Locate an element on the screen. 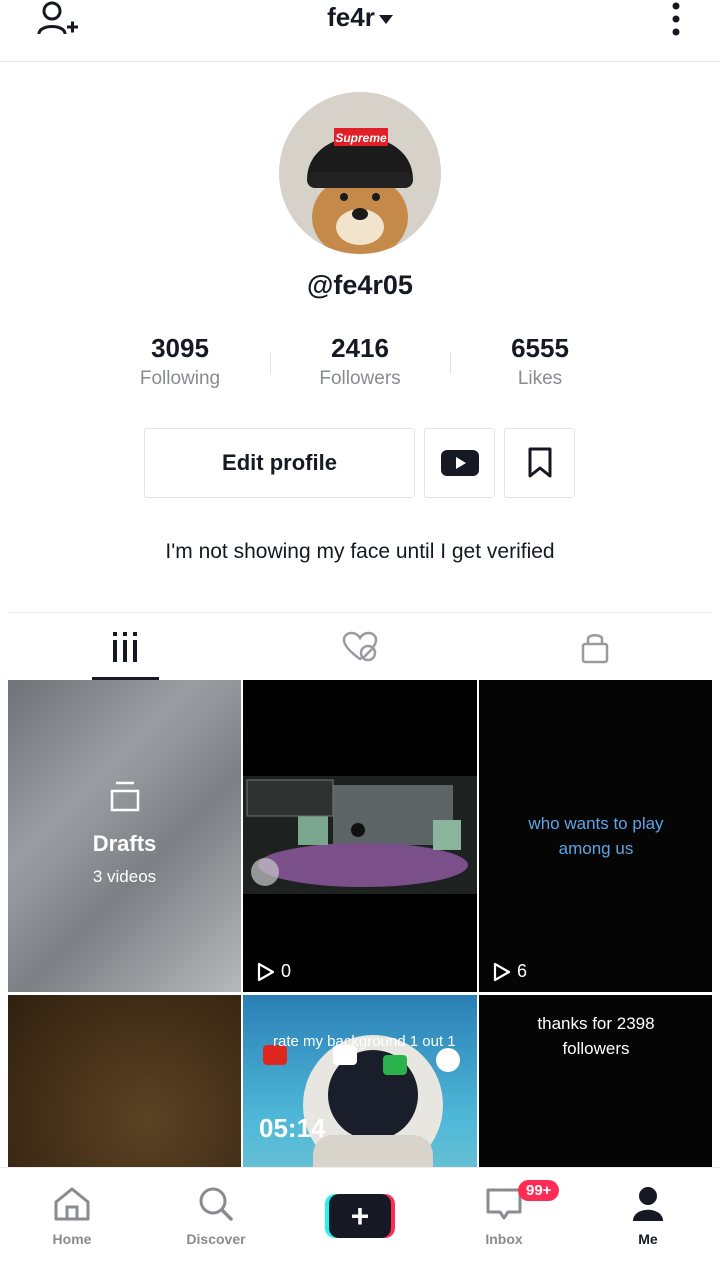 Image resolution: width=720 pixels, height=1280 pixels. nav-inbox: 99+ Inbox is located at coordinates (504, 1224).